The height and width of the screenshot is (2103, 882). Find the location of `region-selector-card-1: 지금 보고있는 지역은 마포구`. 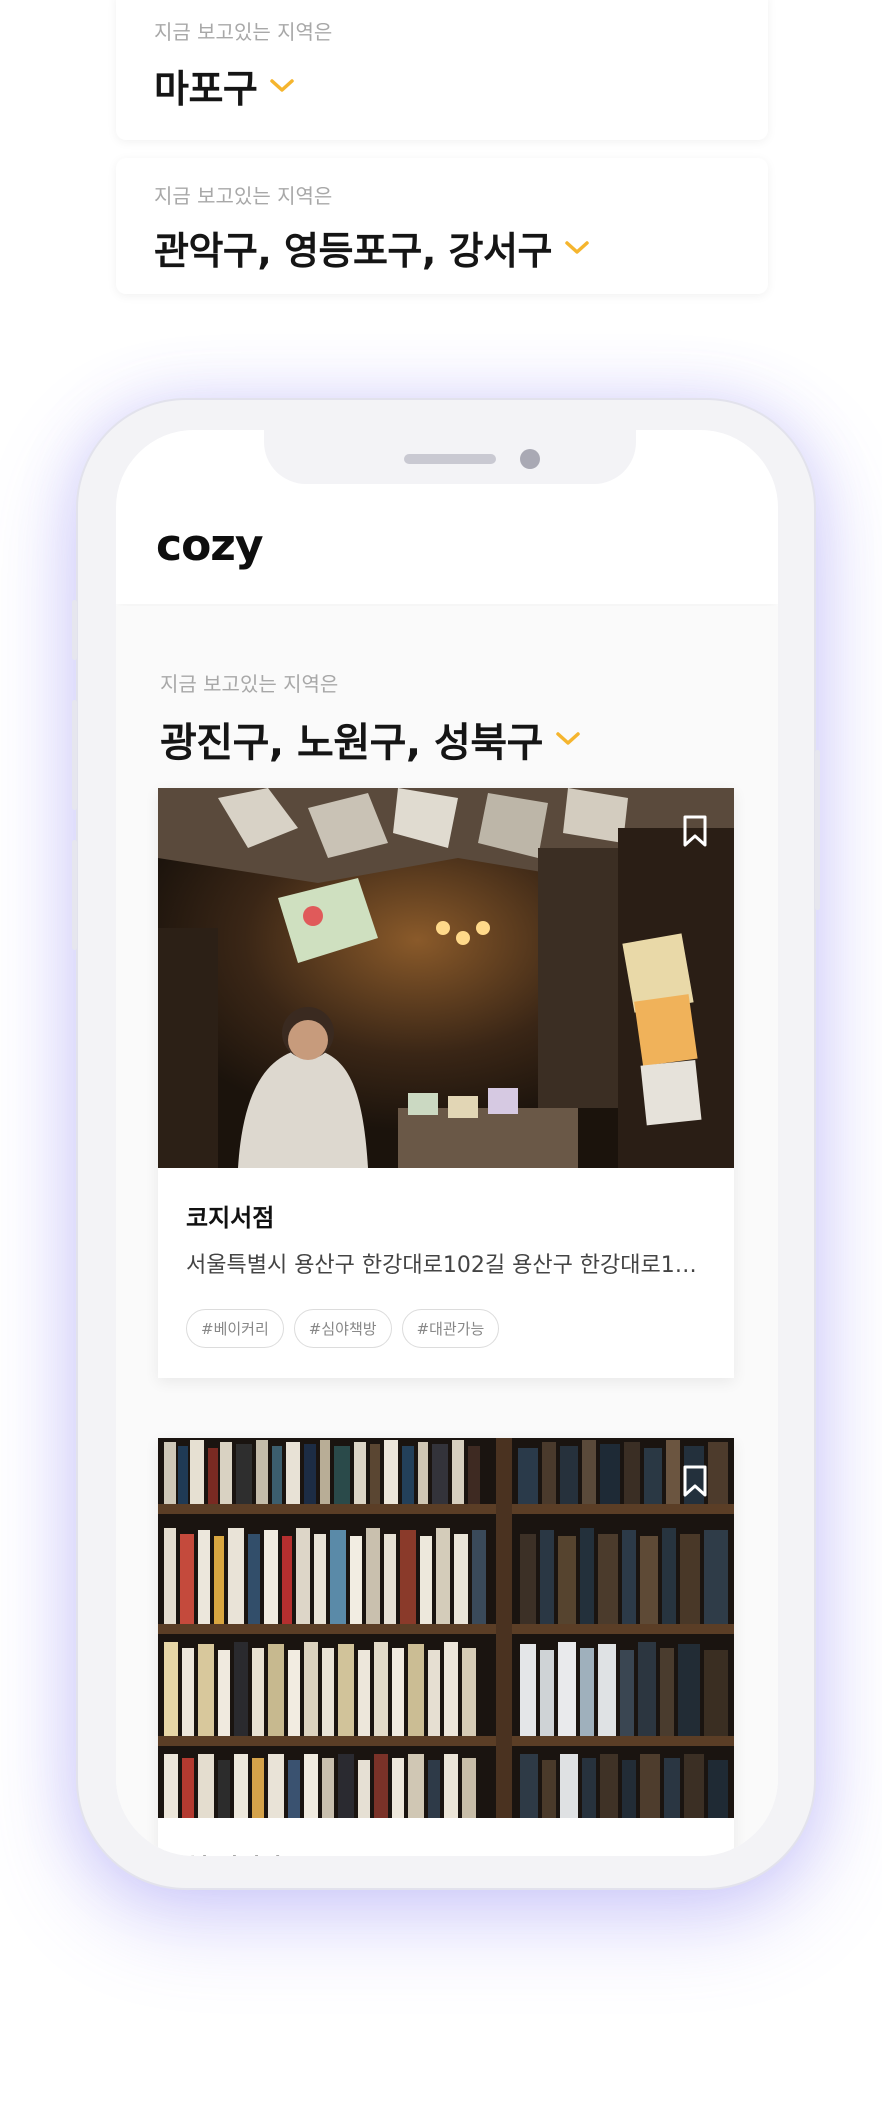

region-selector-card-1: 지금 보고있는 지역은 마포구 is located at coordinates (442, 70).